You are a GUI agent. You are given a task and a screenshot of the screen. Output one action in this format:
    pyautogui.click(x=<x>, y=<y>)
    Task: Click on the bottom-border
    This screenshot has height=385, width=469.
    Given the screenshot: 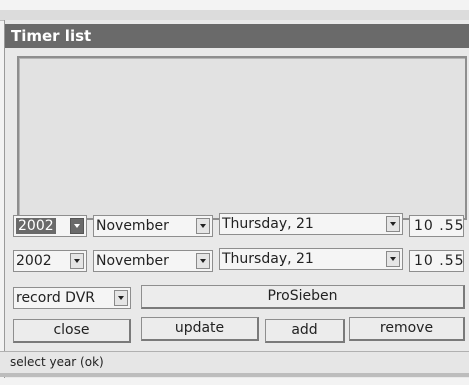 What is the action you would take?
    pyautogui.click(x=234, y=375)
    